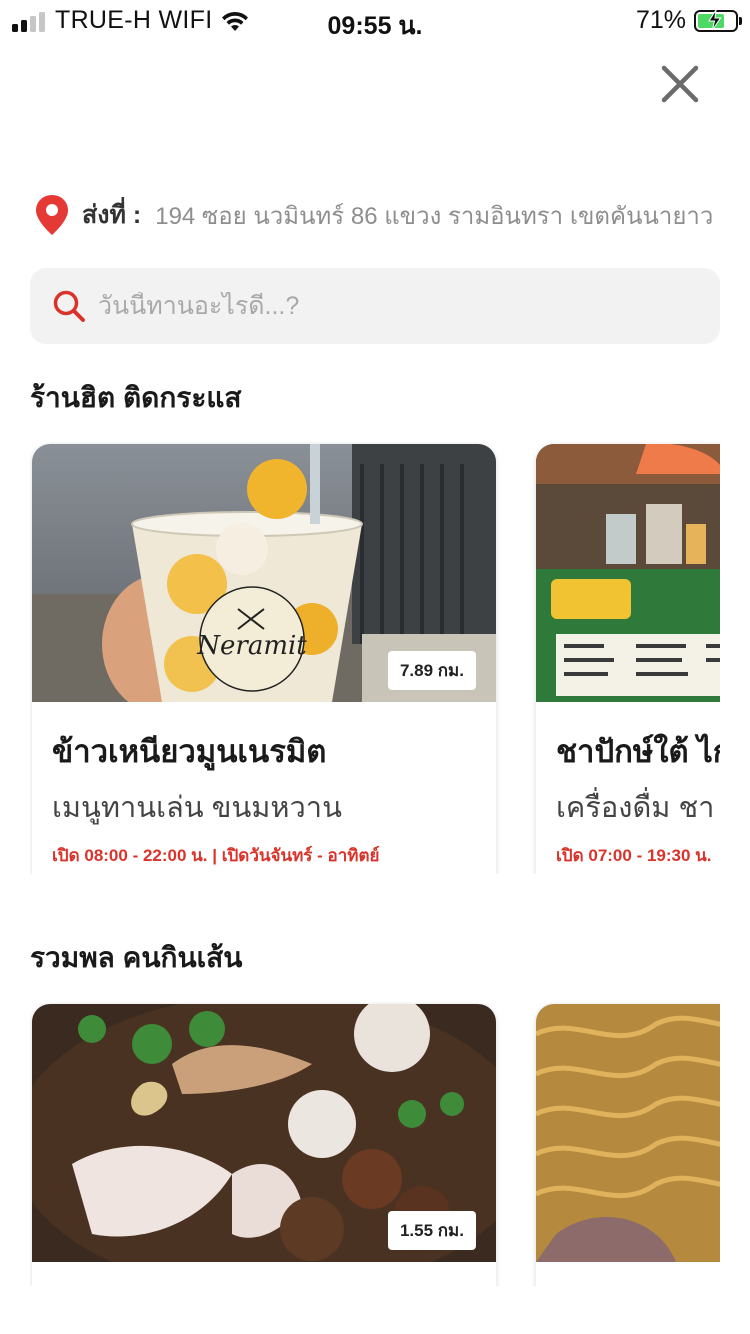  I want to click on close-icon, so click(680, 84).